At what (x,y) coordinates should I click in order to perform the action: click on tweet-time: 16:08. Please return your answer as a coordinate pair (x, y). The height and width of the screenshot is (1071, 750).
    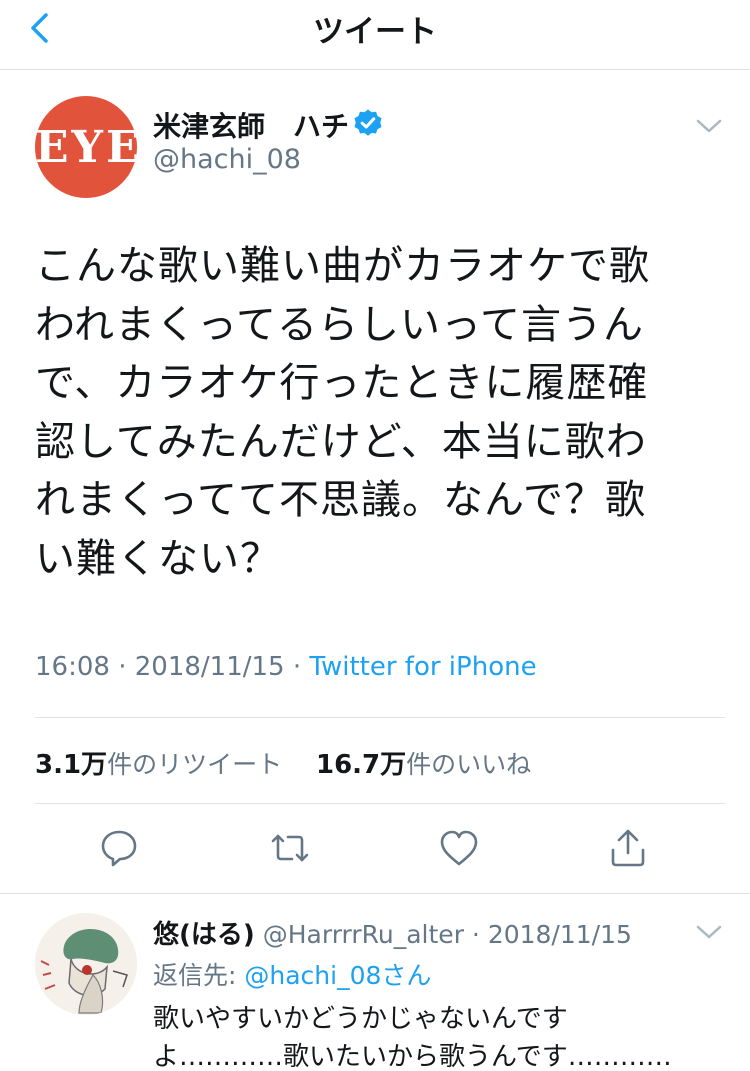
    Looking at the image, I should click on (72, 667).